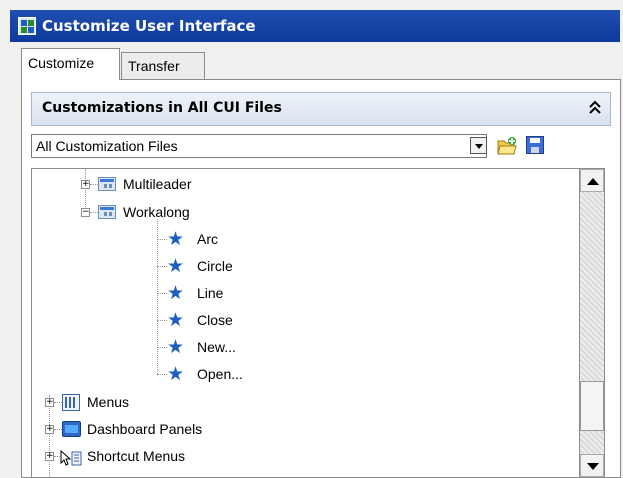 The image size is (623, 478). Describe the element at coordinates (107, 146) in the screenshot. I see `customization-file-value: All Customization Files` at that location.